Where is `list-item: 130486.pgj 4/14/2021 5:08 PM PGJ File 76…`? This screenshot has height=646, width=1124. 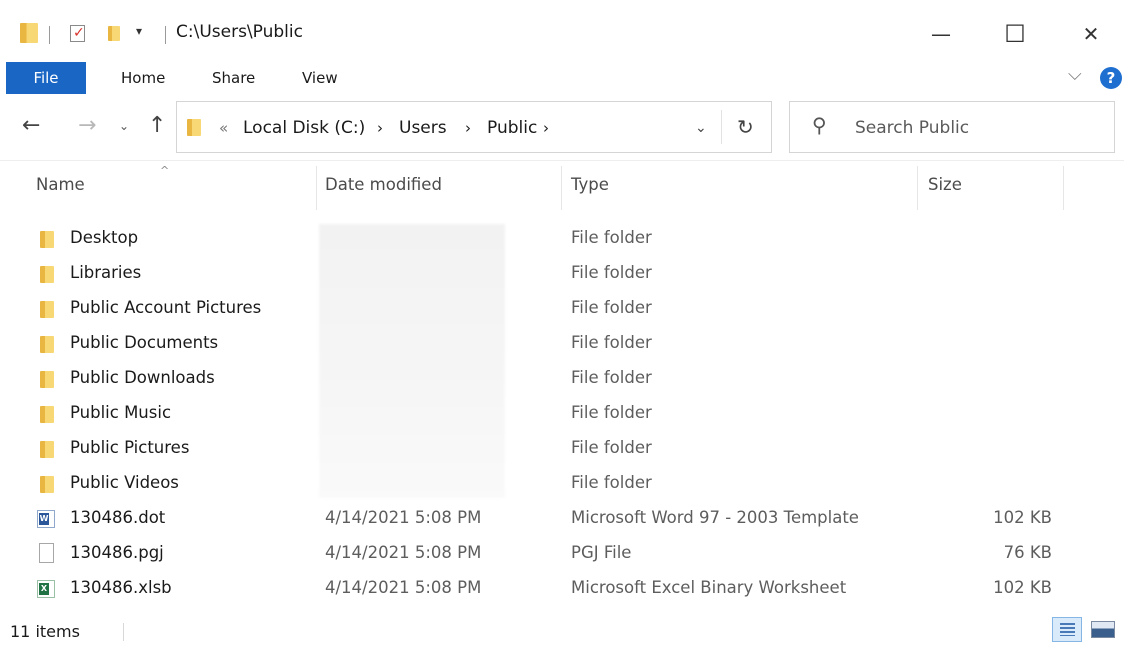 list-item: 130486.pgj 4/14/2021 5:08 PM PGJ File 76… is located at coordinates (562, 558).